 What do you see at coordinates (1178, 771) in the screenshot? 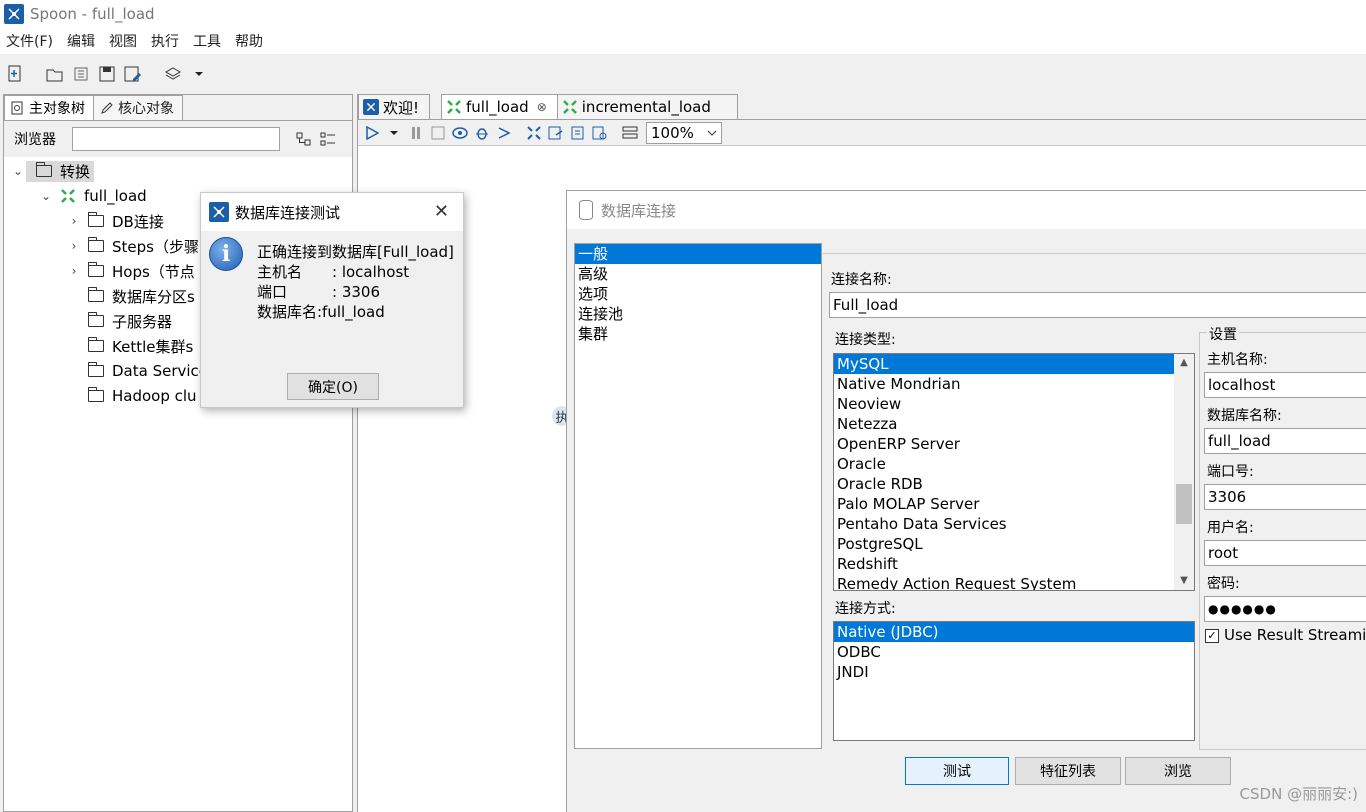
I see `explore-button: 浏览` at bounding box center [1178, 771].